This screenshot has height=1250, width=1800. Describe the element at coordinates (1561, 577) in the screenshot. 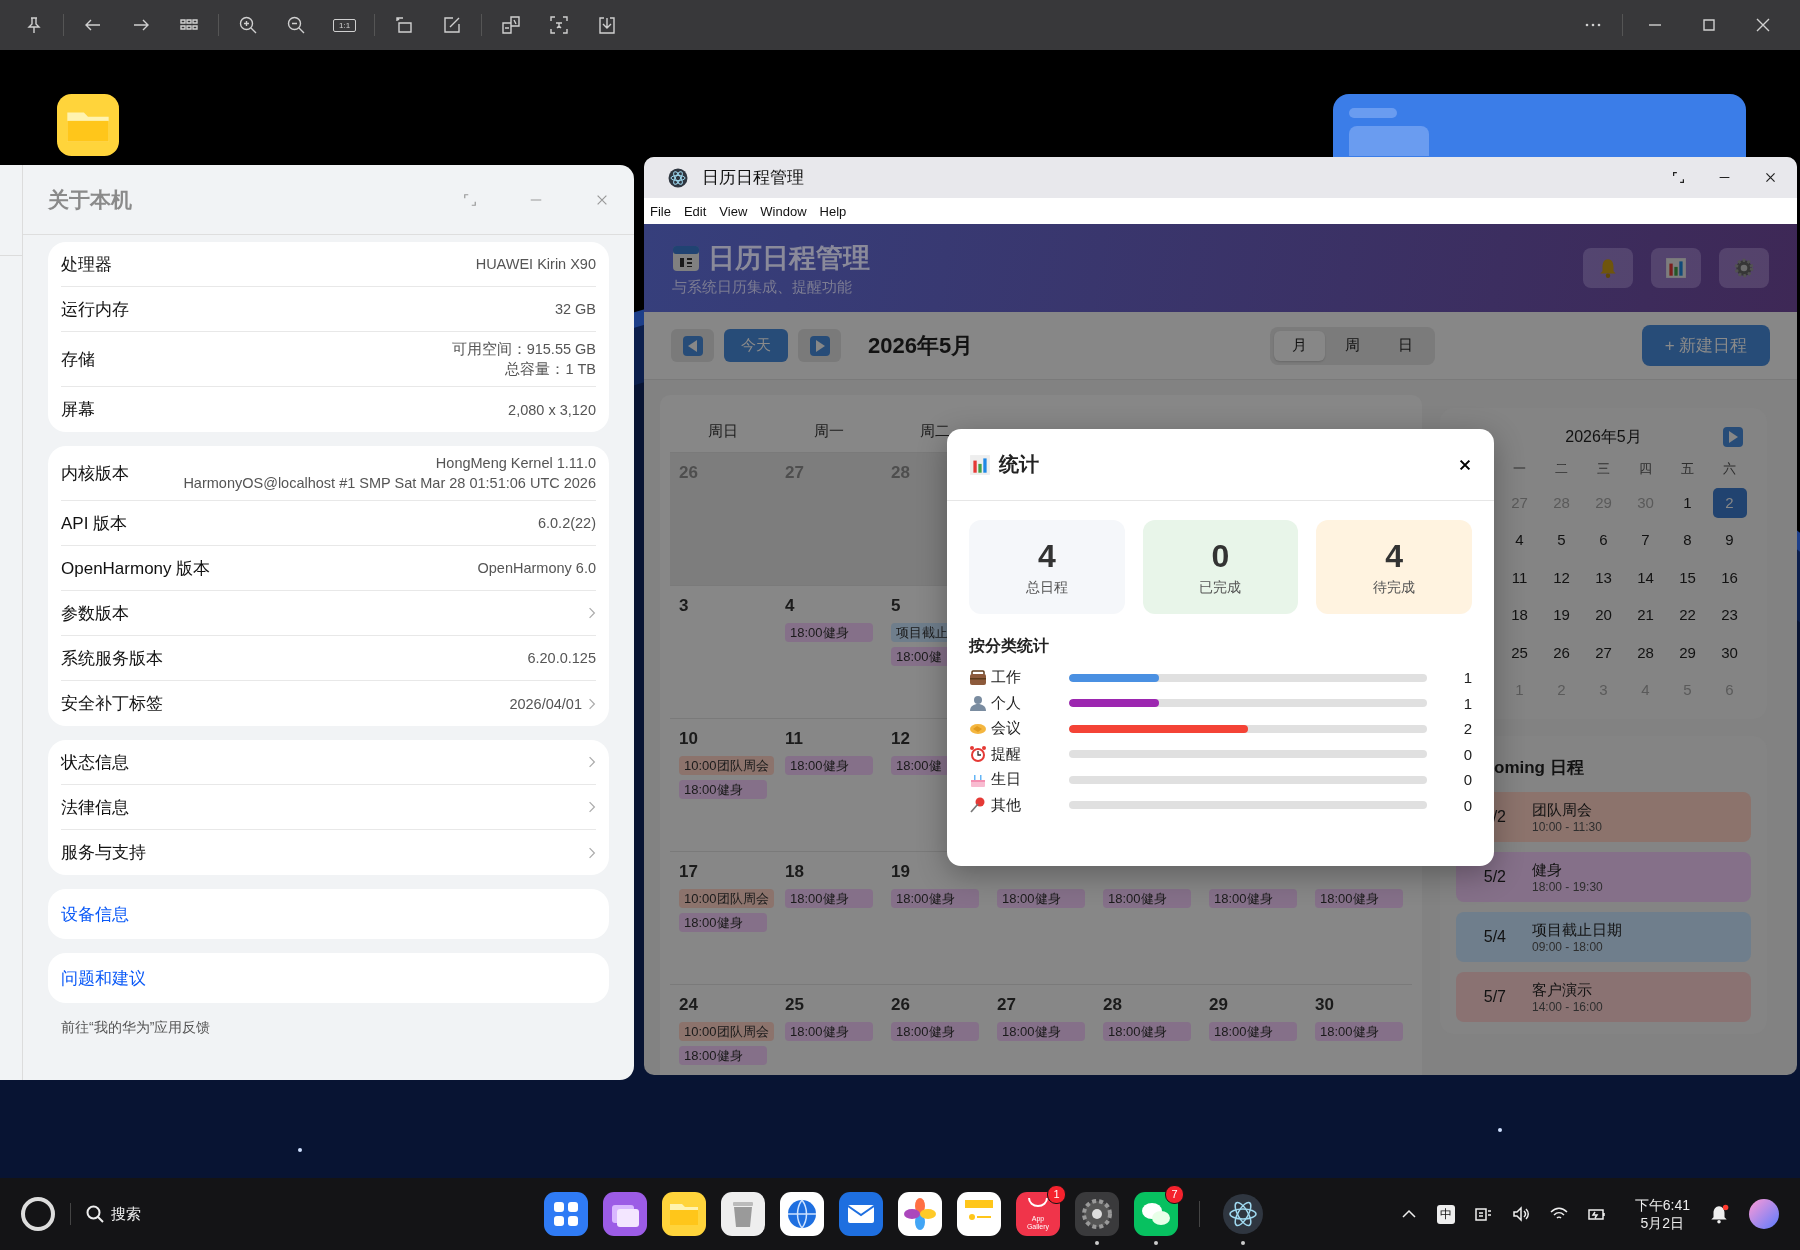

I see `mini-day: 12` at that location.